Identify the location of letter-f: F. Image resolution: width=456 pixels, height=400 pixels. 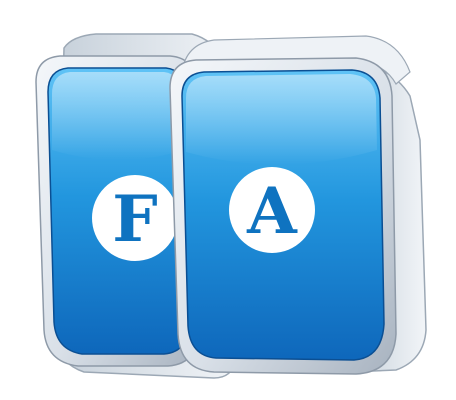
(134, 219).